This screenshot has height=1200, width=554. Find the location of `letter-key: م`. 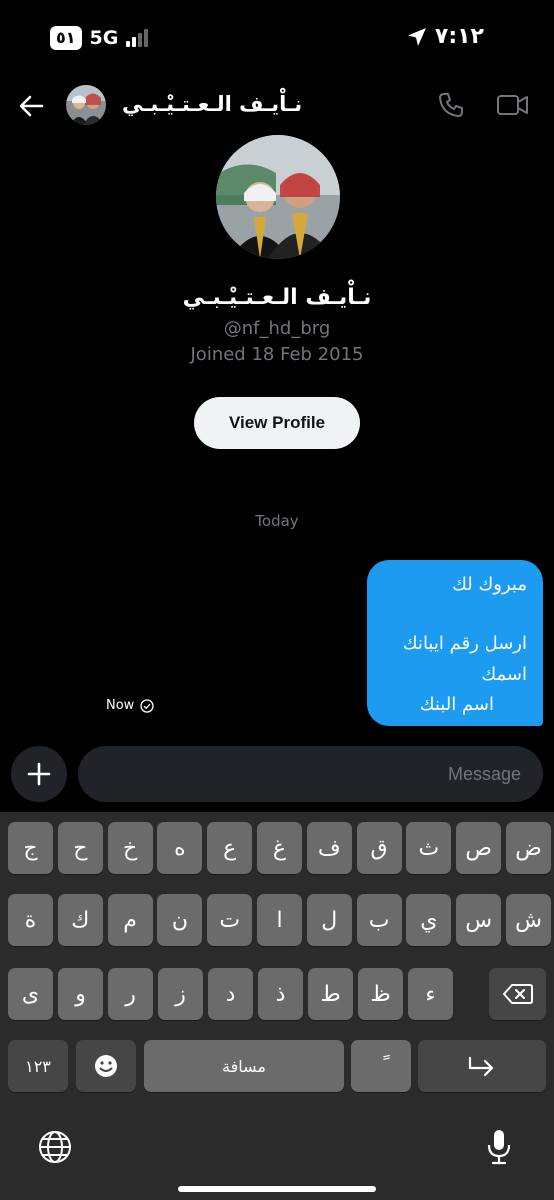

letter-key: م is located at coordinates (130, 920).